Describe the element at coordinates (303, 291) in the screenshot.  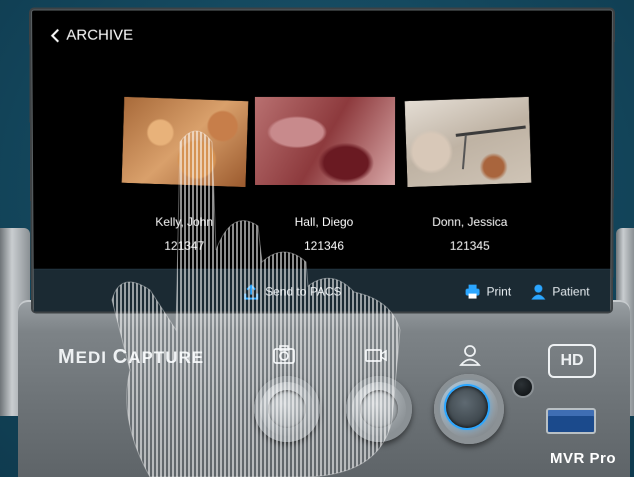
I see `send-label: Send to PACS` at that location.